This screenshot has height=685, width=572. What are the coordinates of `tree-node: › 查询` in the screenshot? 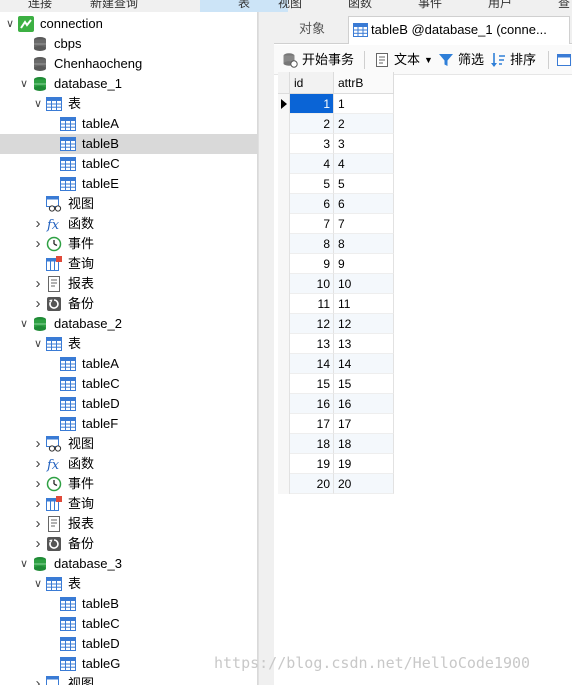 It's located at (128, 504).